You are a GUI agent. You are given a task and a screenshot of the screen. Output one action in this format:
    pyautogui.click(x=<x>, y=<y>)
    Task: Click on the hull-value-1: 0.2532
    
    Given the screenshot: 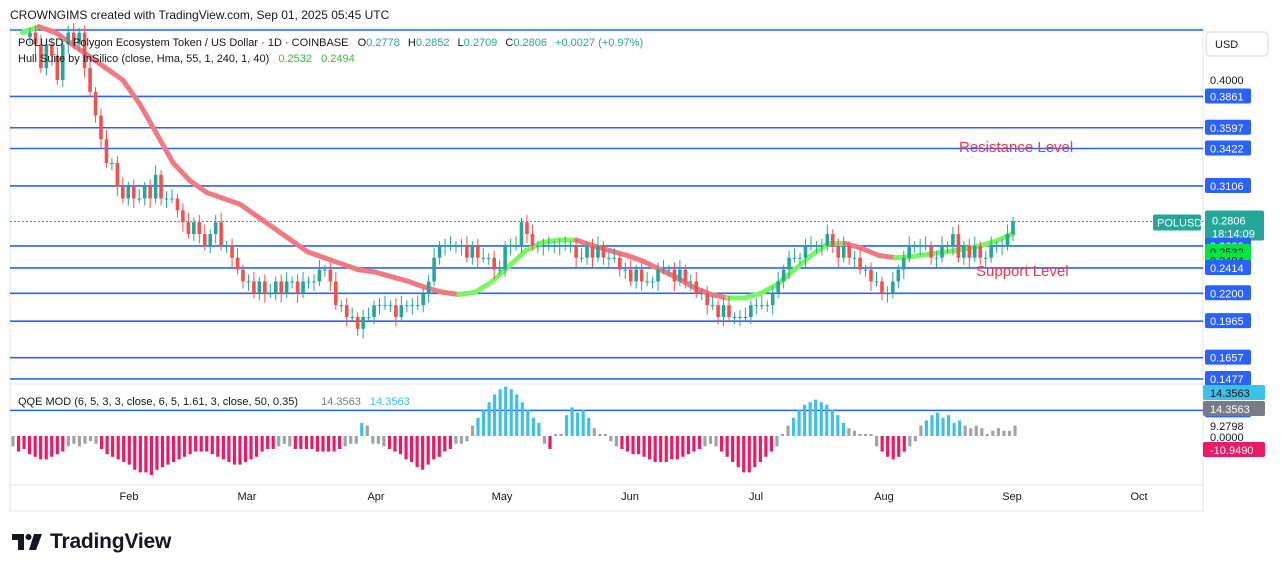 What is the action you would take?
    pyautogui.click(x=295, y=59)
    